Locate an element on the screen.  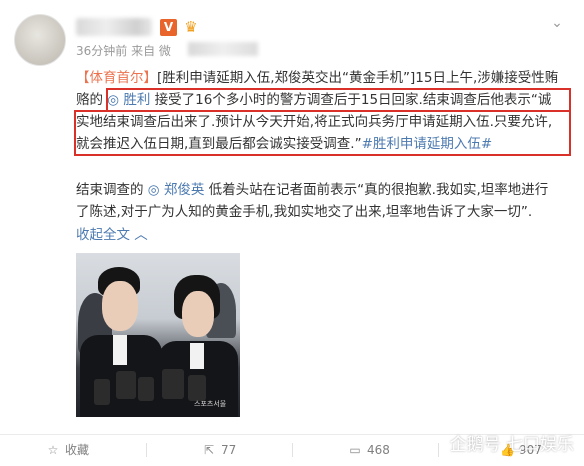
repost-icon: ⇱ is located at coordinates (209, 450).